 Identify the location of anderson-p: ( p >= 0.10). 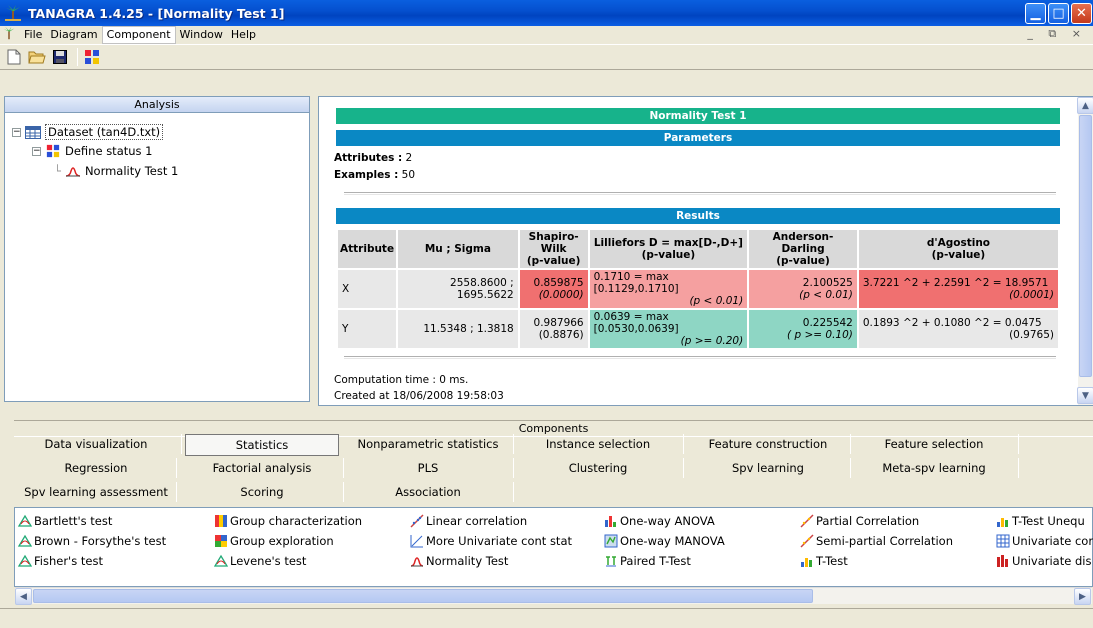
(820, 335).